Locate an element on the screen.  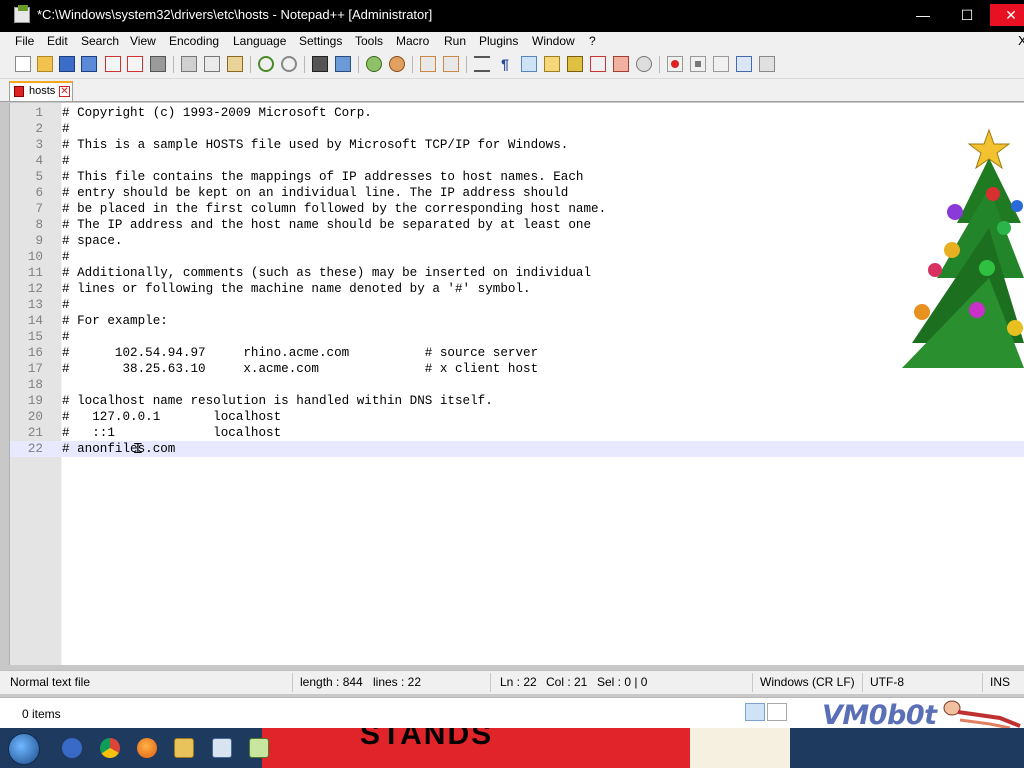
replace-icon is located at coordinates (343, 64).